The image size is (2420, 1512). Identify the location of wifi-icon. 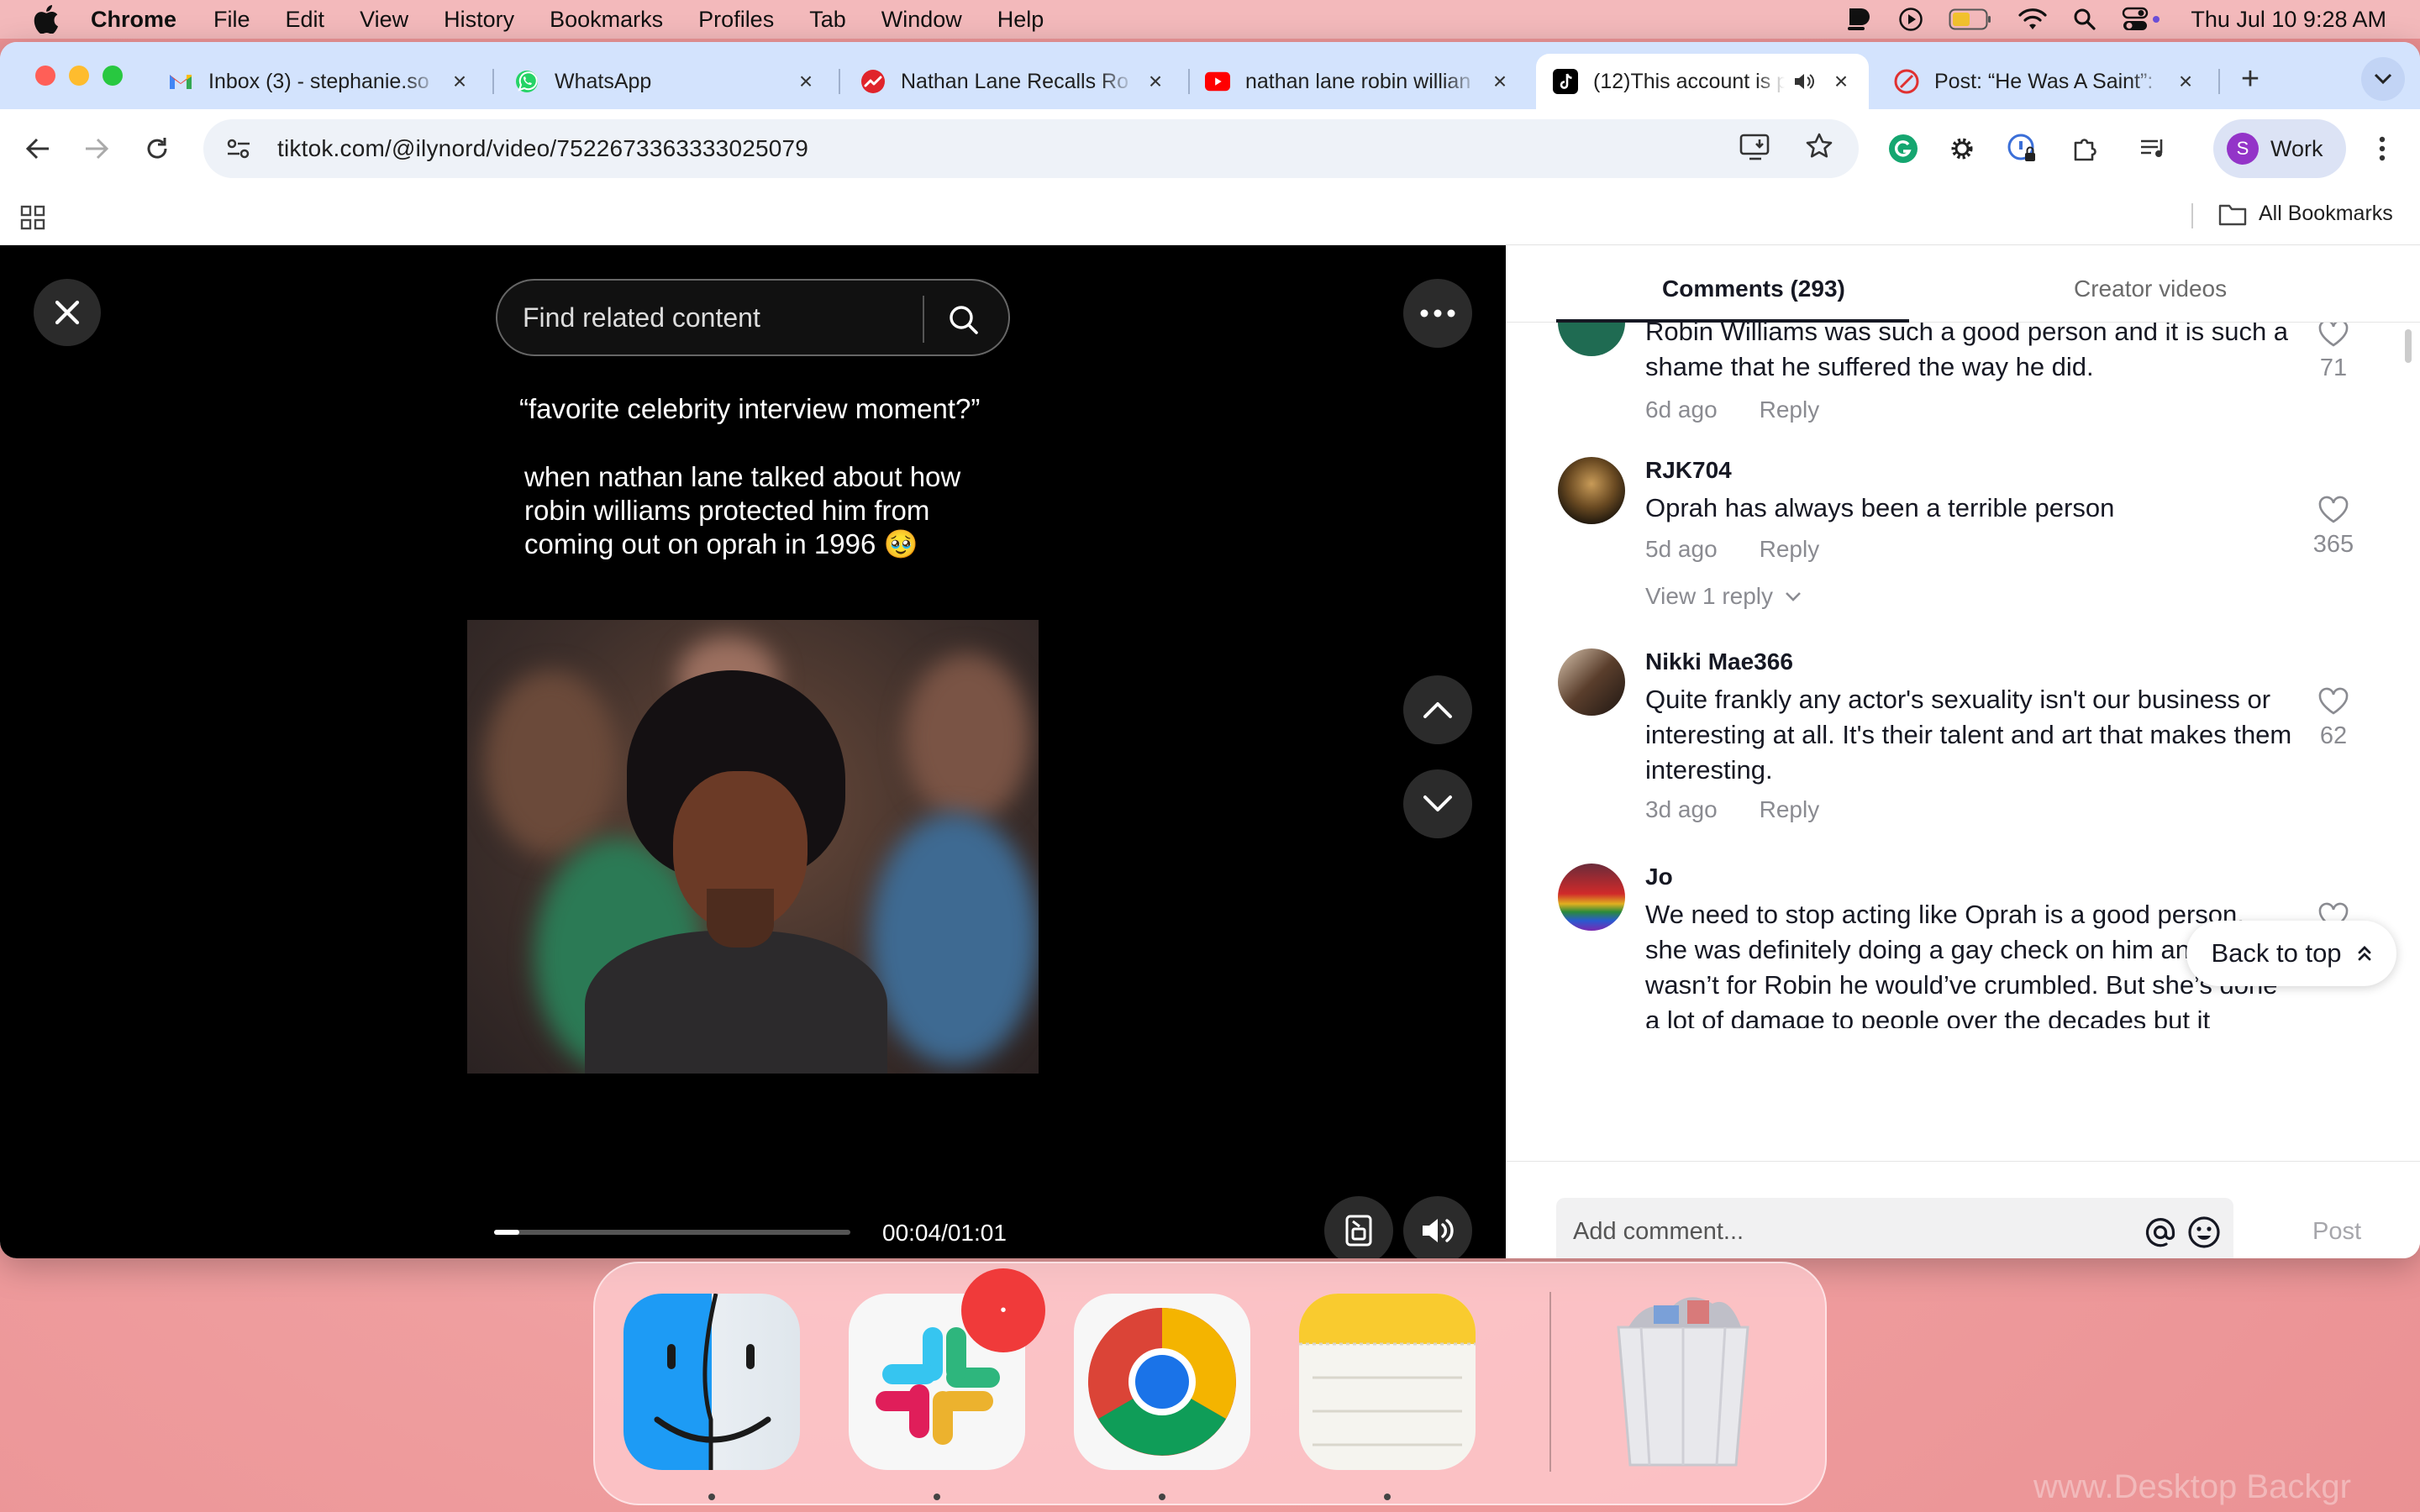
(2033, 19).